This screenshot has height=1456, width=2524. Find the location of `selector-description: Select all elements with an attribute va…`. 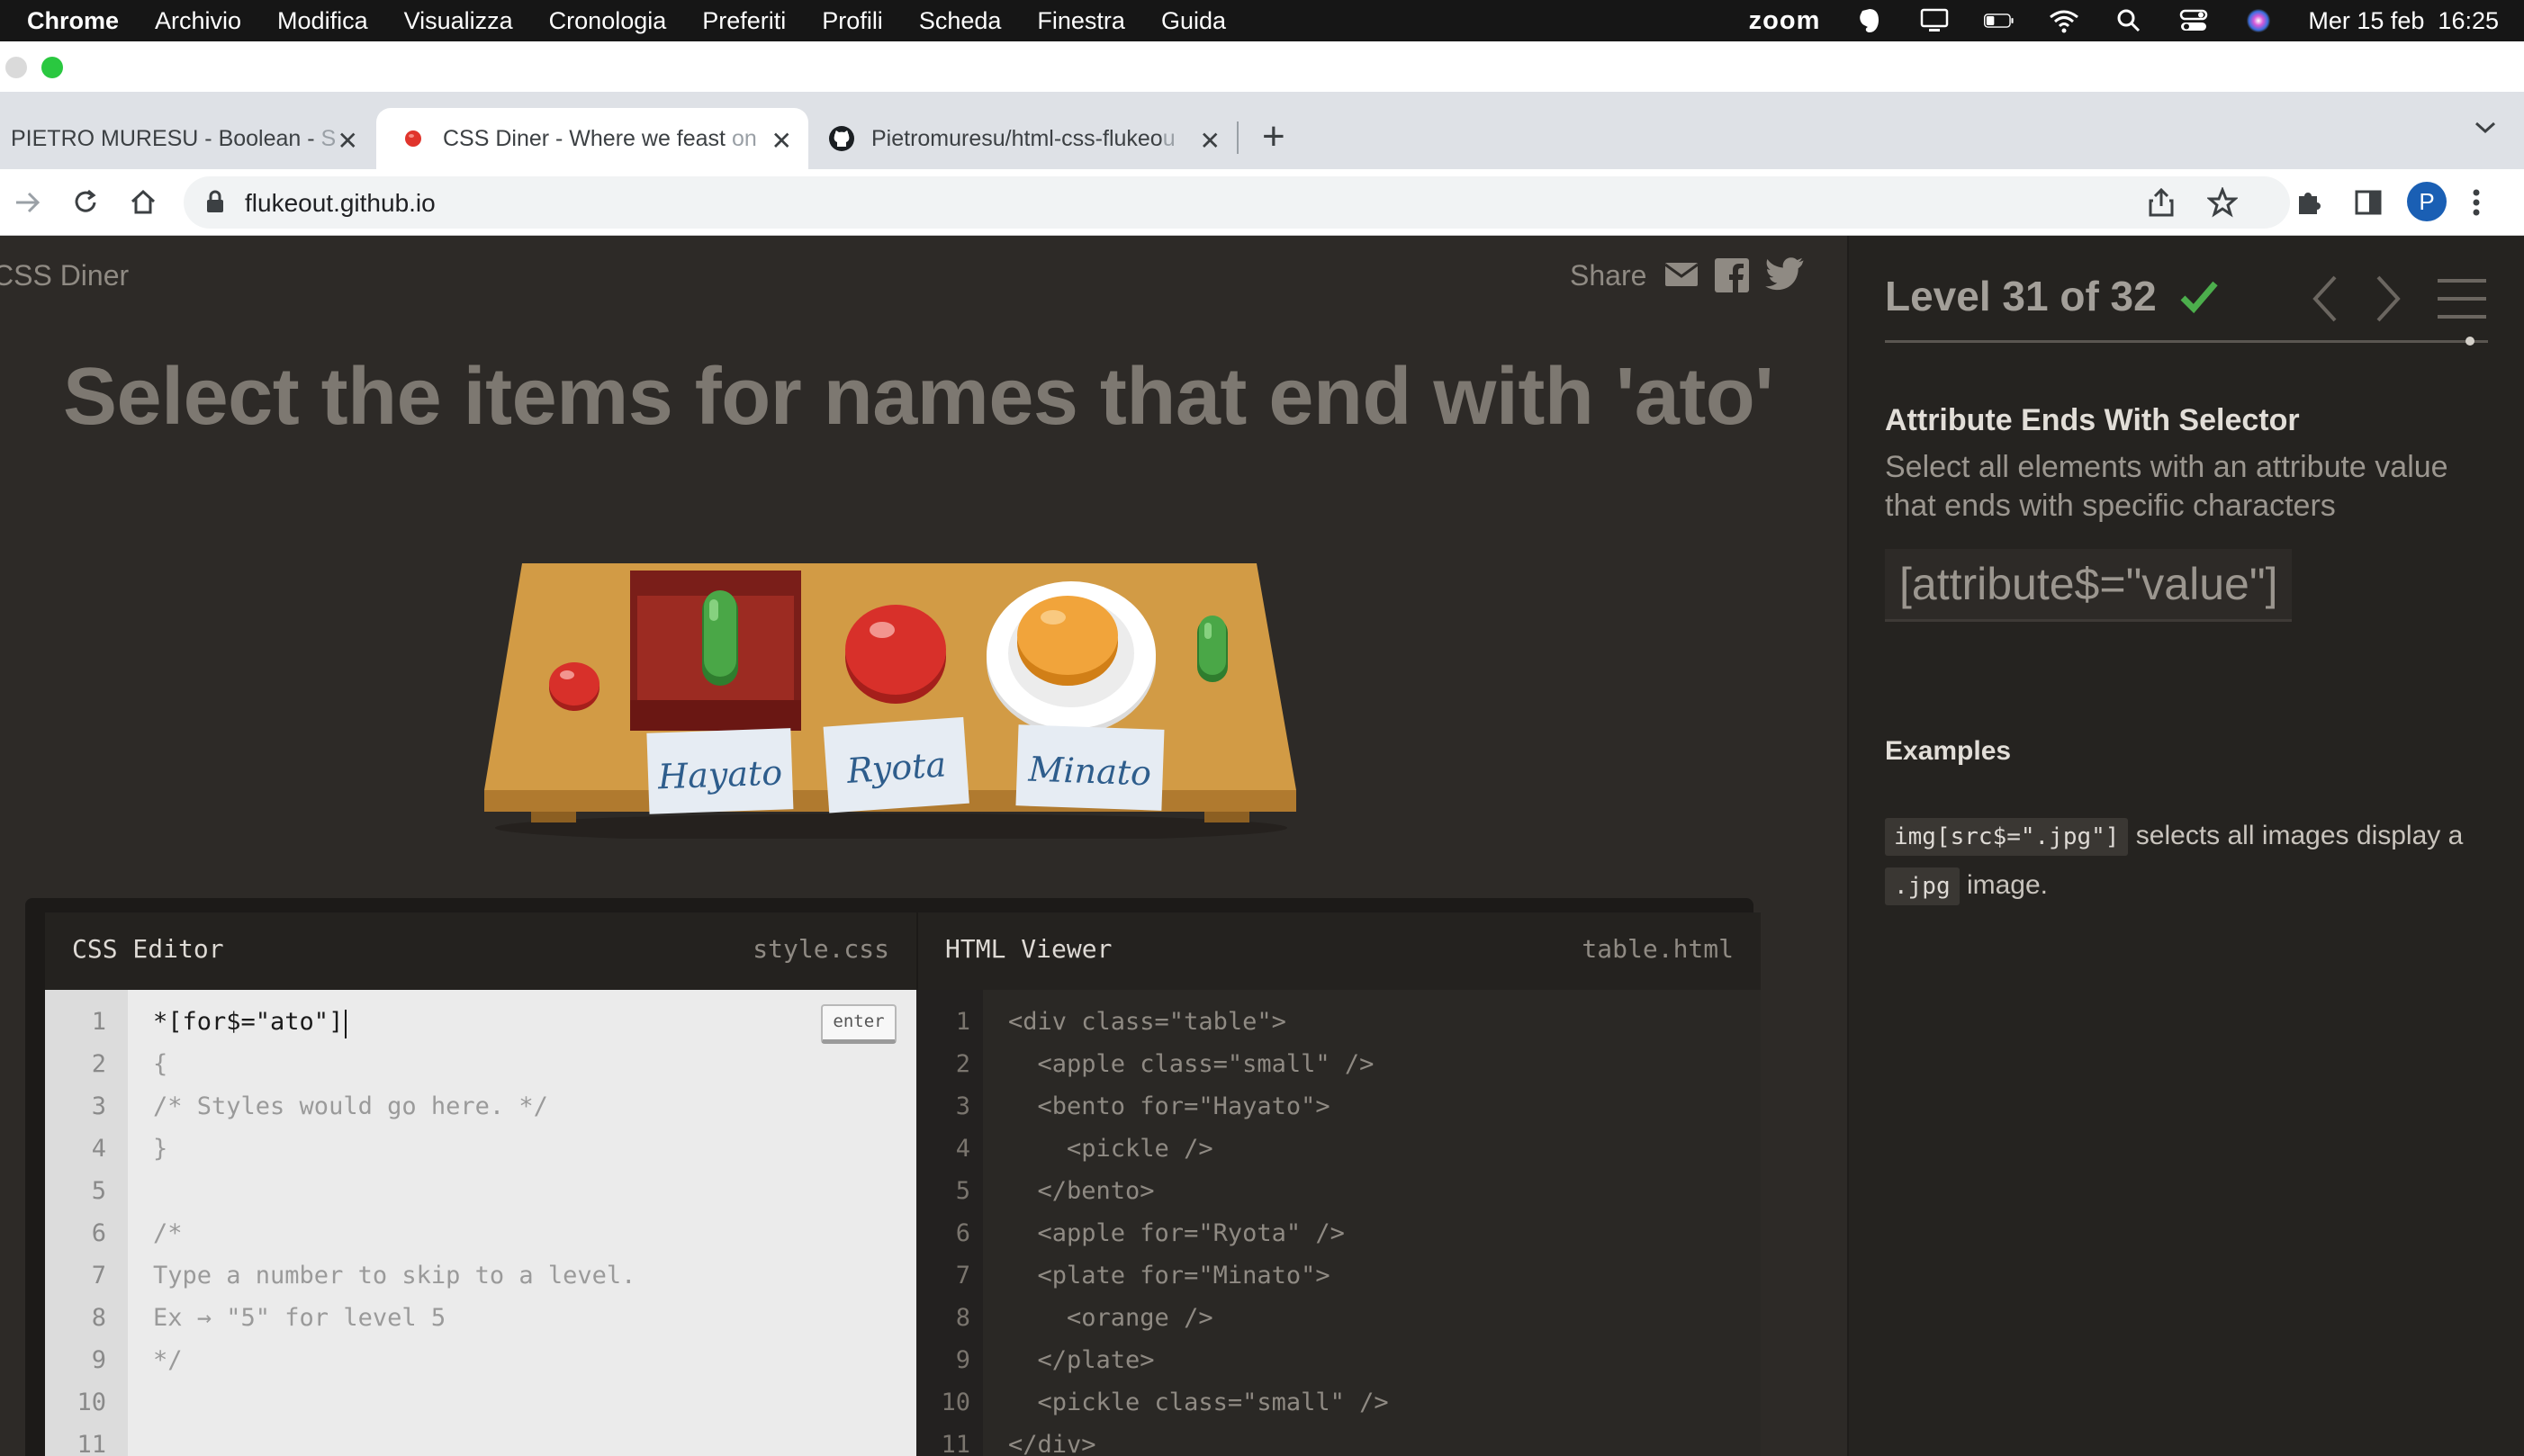

selector-description: Select all elements with an attribute va… is located at coordinates (2166, 487).